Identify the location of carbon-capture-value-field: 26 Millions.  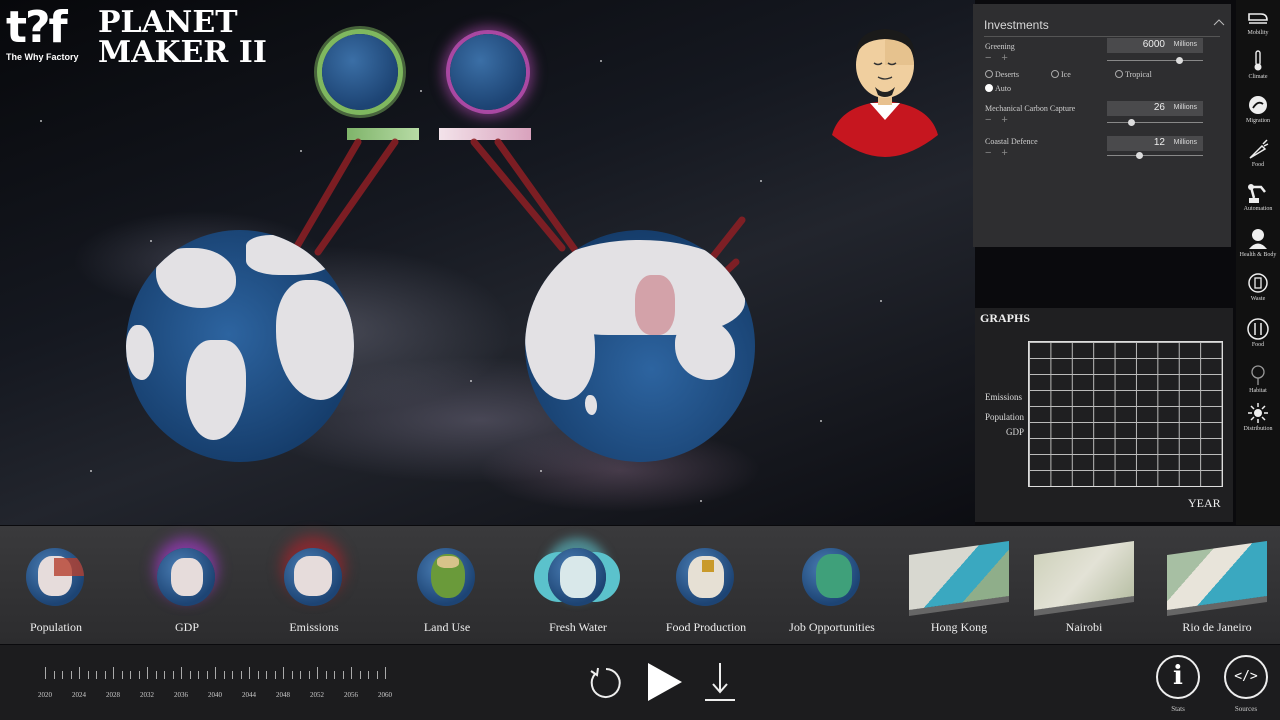
(1155, 108).